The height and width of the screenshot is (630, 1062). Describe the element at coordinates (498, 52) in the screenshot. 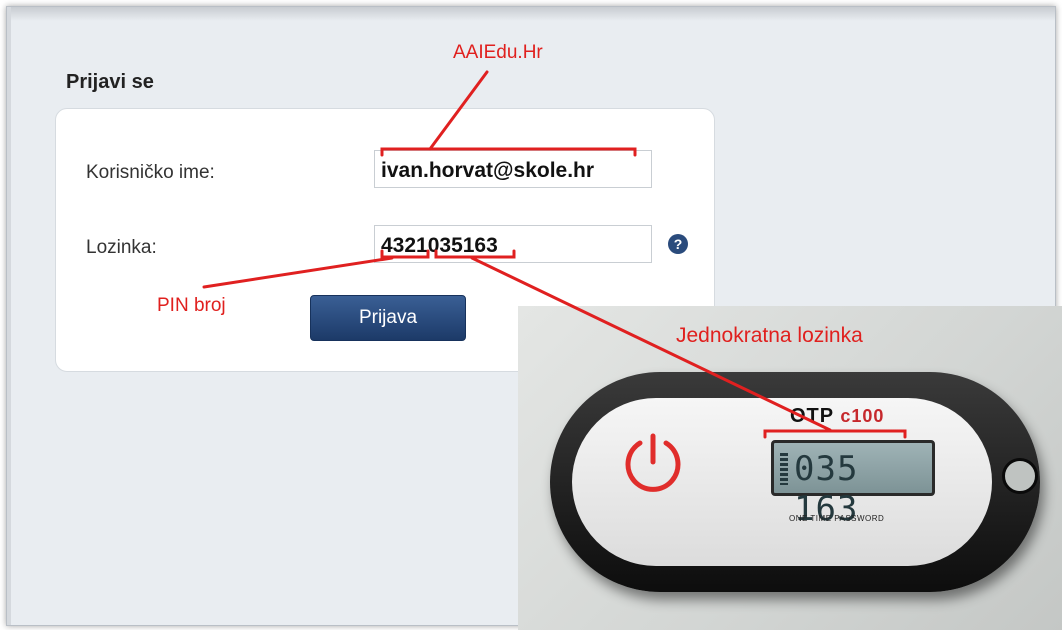

I see `annotation-domain: AAIEdu.Hr` at that location.